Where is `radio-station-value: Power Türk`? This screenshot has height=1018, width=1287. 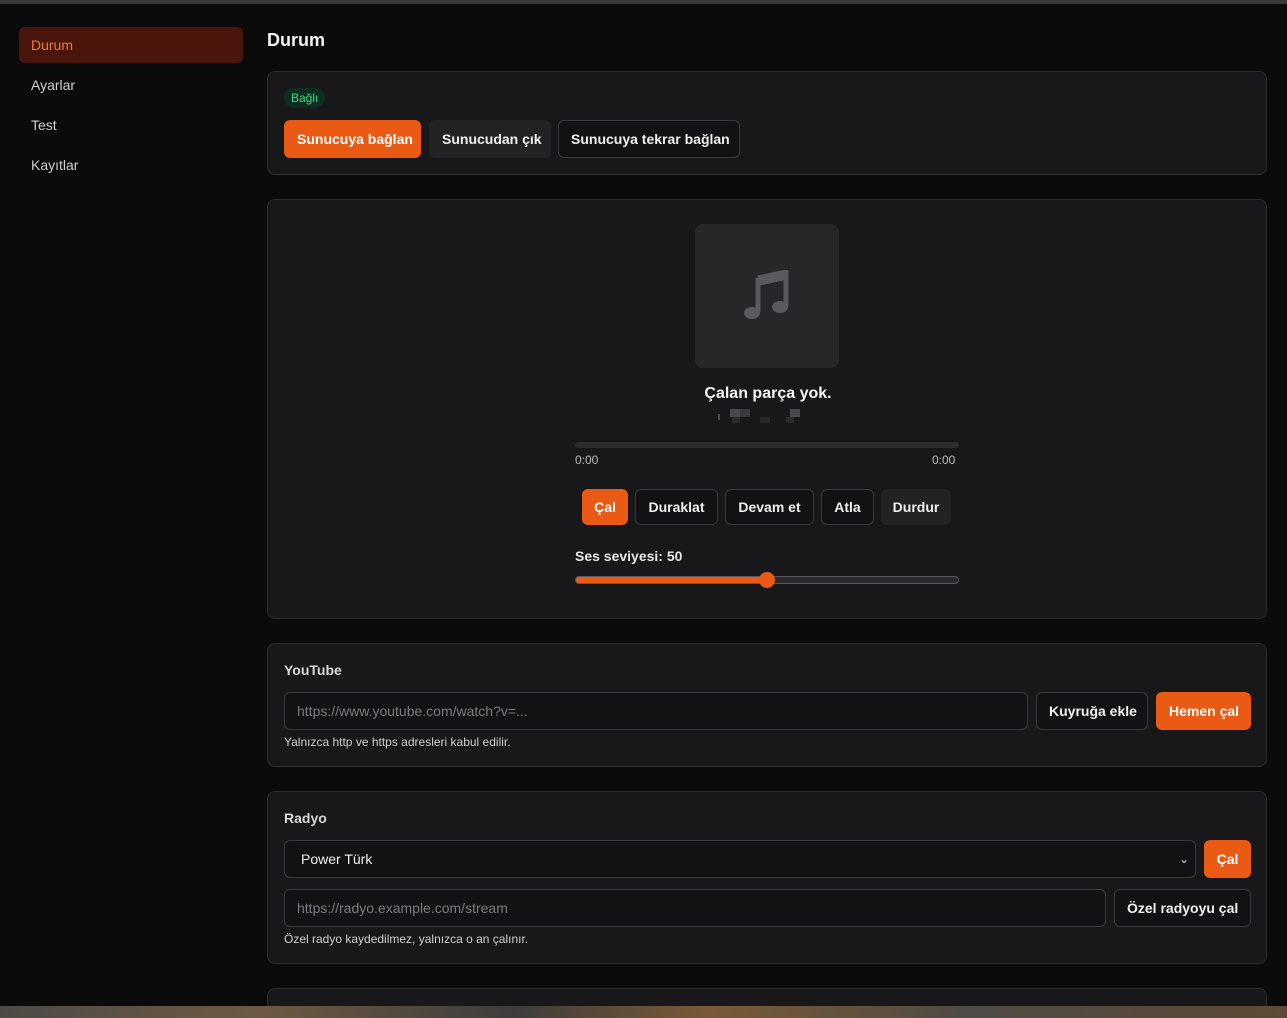
radio-station-value: Power Türk is located at coordinates (337, 859).